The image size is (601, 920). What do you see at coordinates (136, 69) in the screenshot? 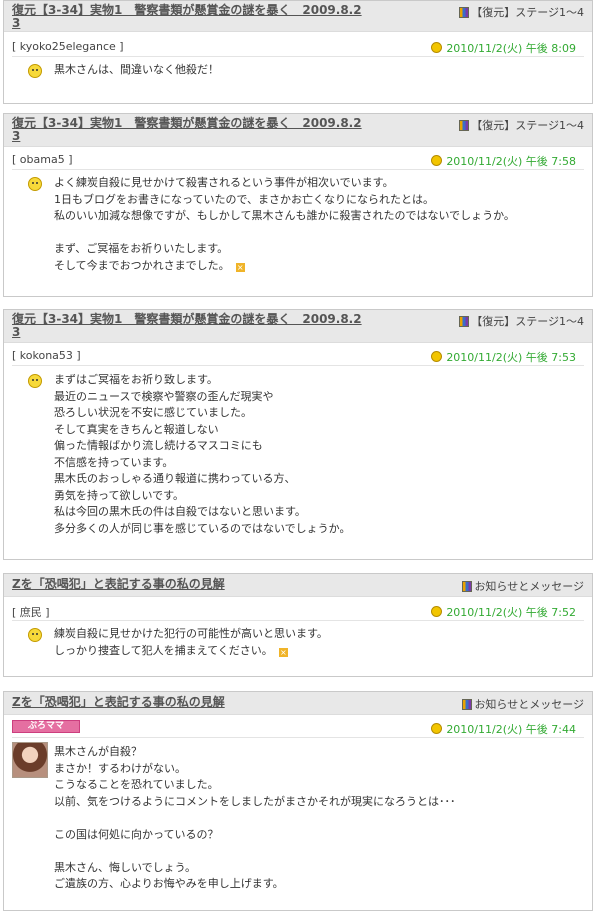
I see `comment-body: 黒木さんは、間違いなく他殺だ！` at bounding box center [136, 69].